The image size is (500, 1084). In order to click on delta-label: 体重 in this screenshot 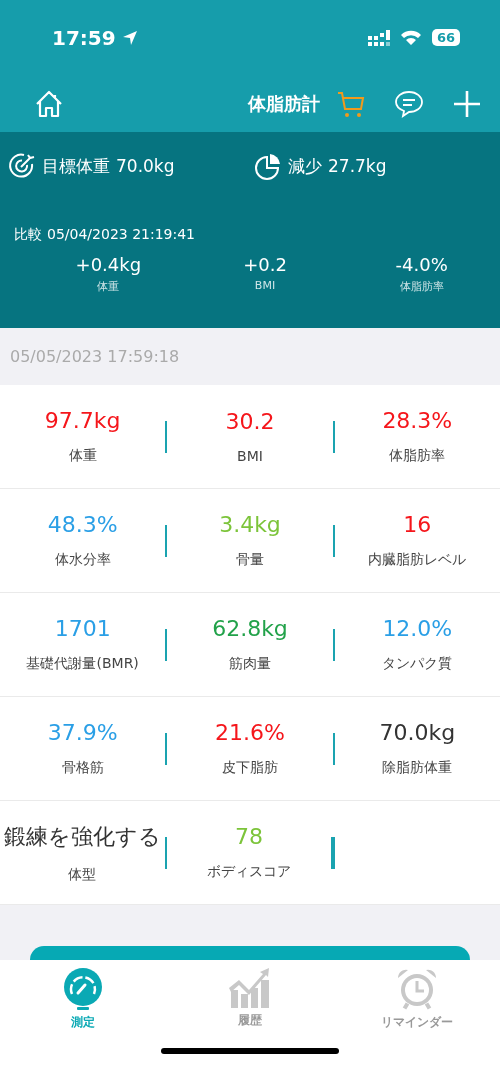, I will do `click(108, 286)`.